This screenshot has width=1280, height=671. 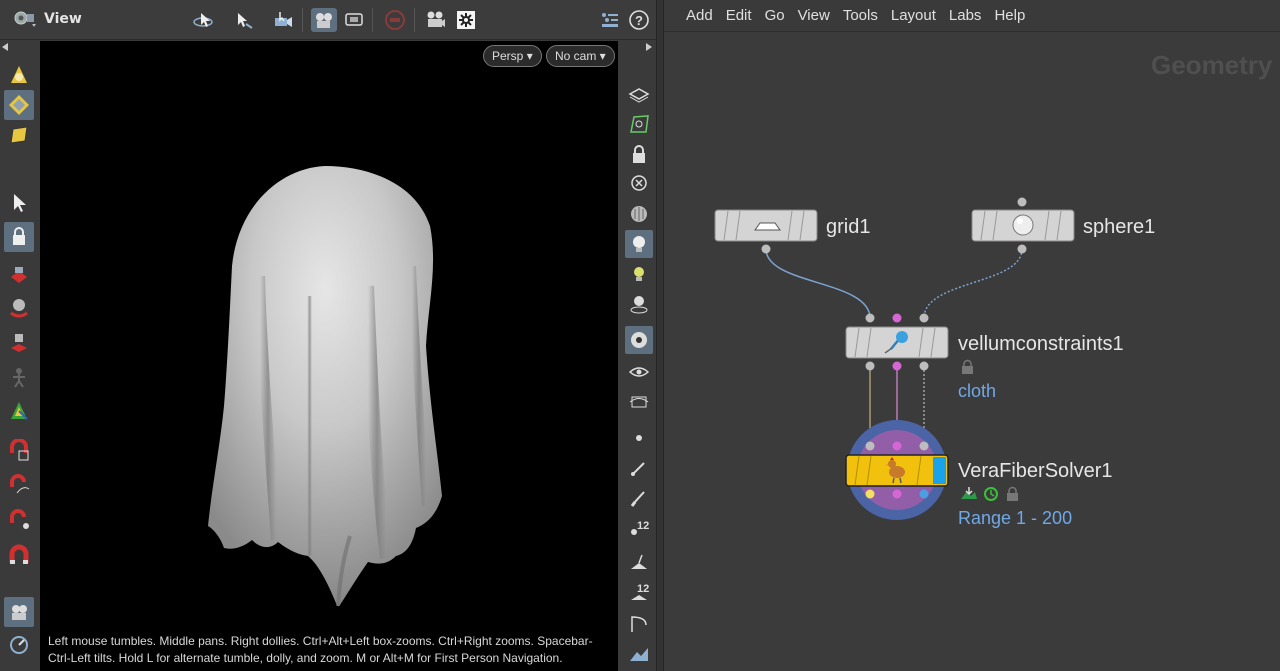 I want to click on arrow-select-icon, so click(x=19, y=203).